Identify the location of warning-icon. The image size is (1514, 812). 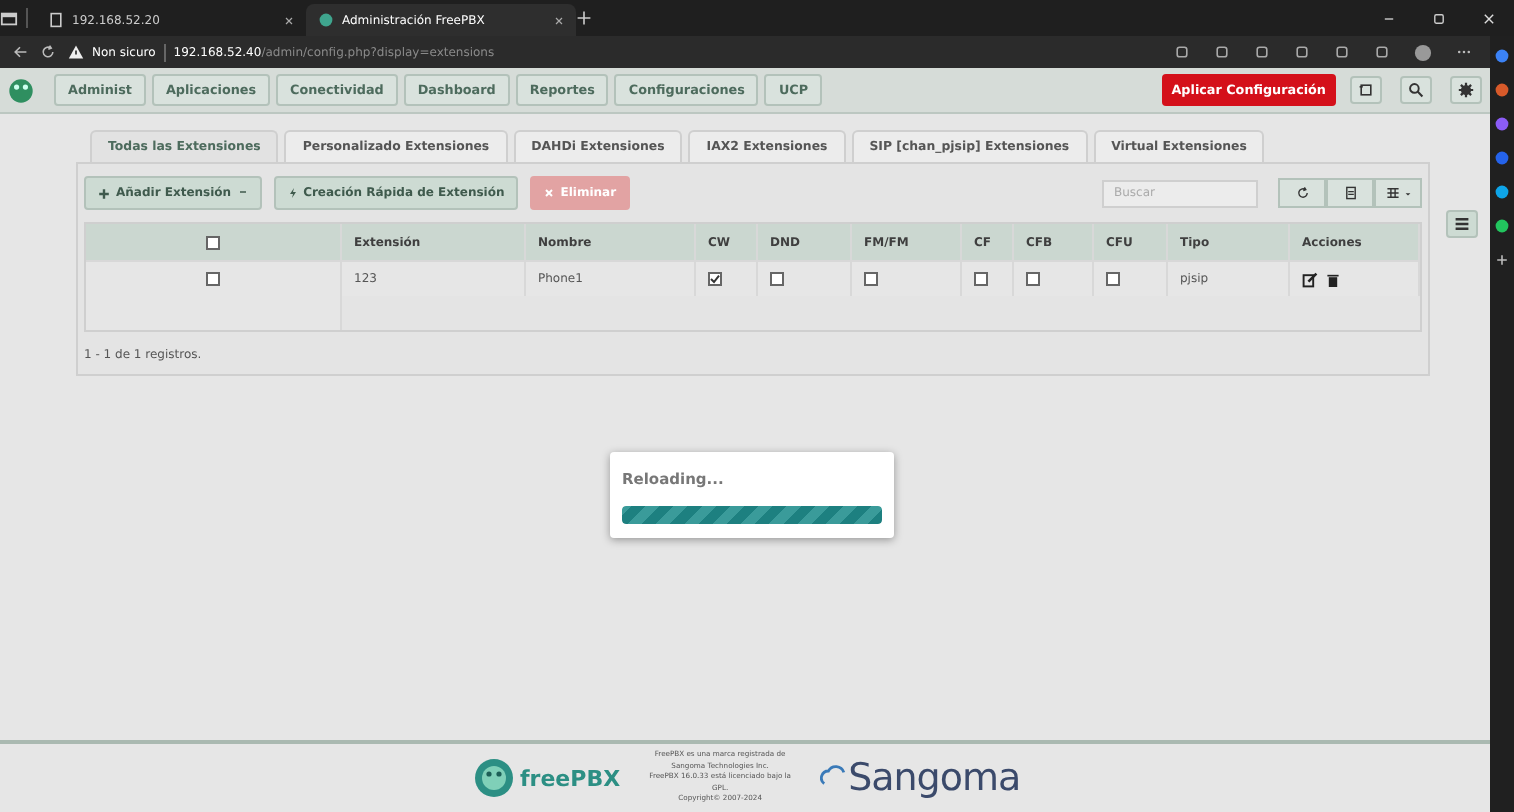
(76, 52).